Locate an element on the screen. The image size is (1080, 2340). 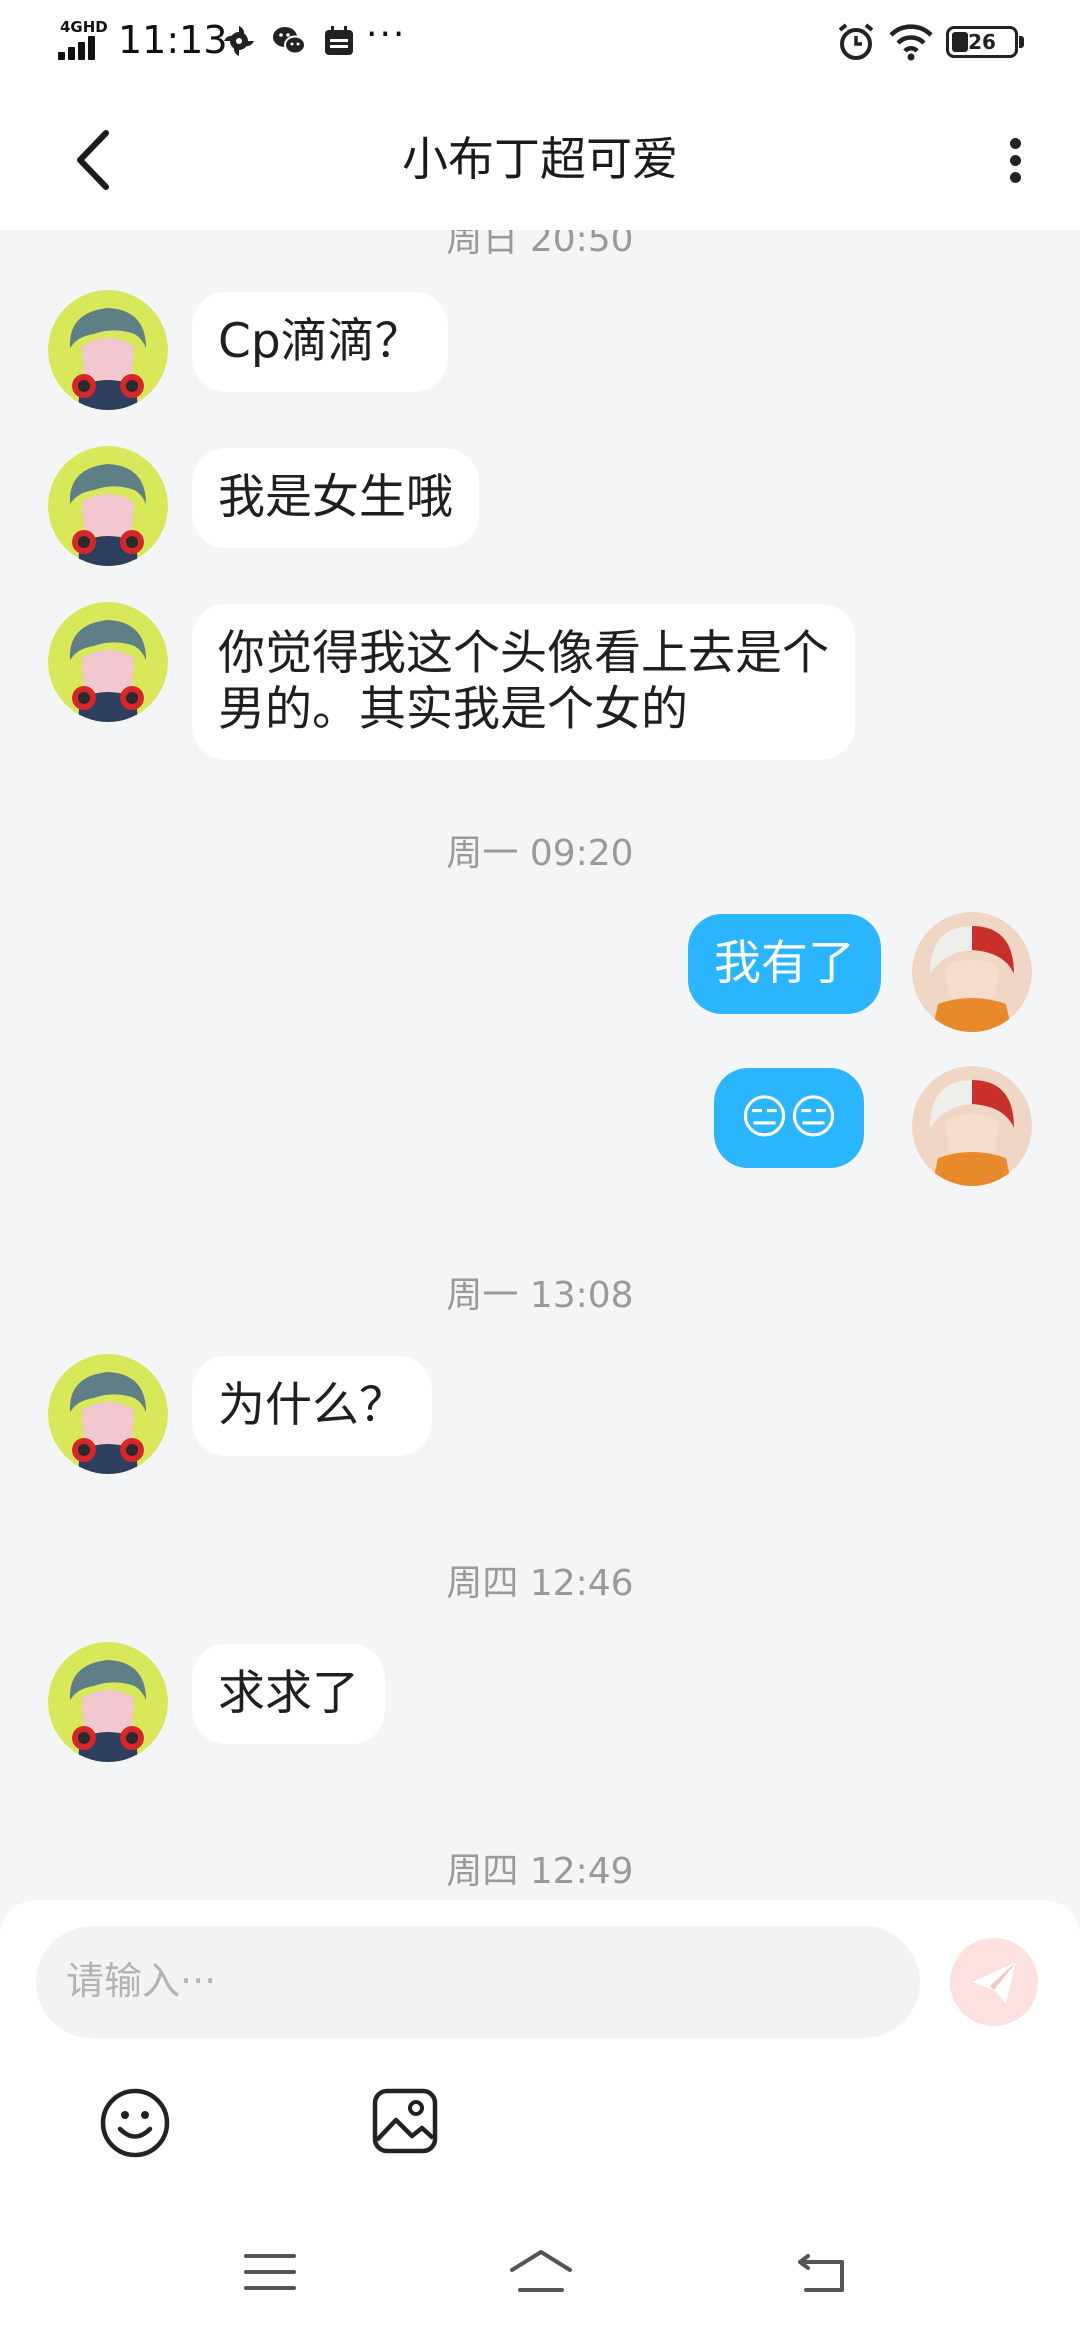
message-timestamp: 周四 12:49 is located at coordinates (540, 1871).